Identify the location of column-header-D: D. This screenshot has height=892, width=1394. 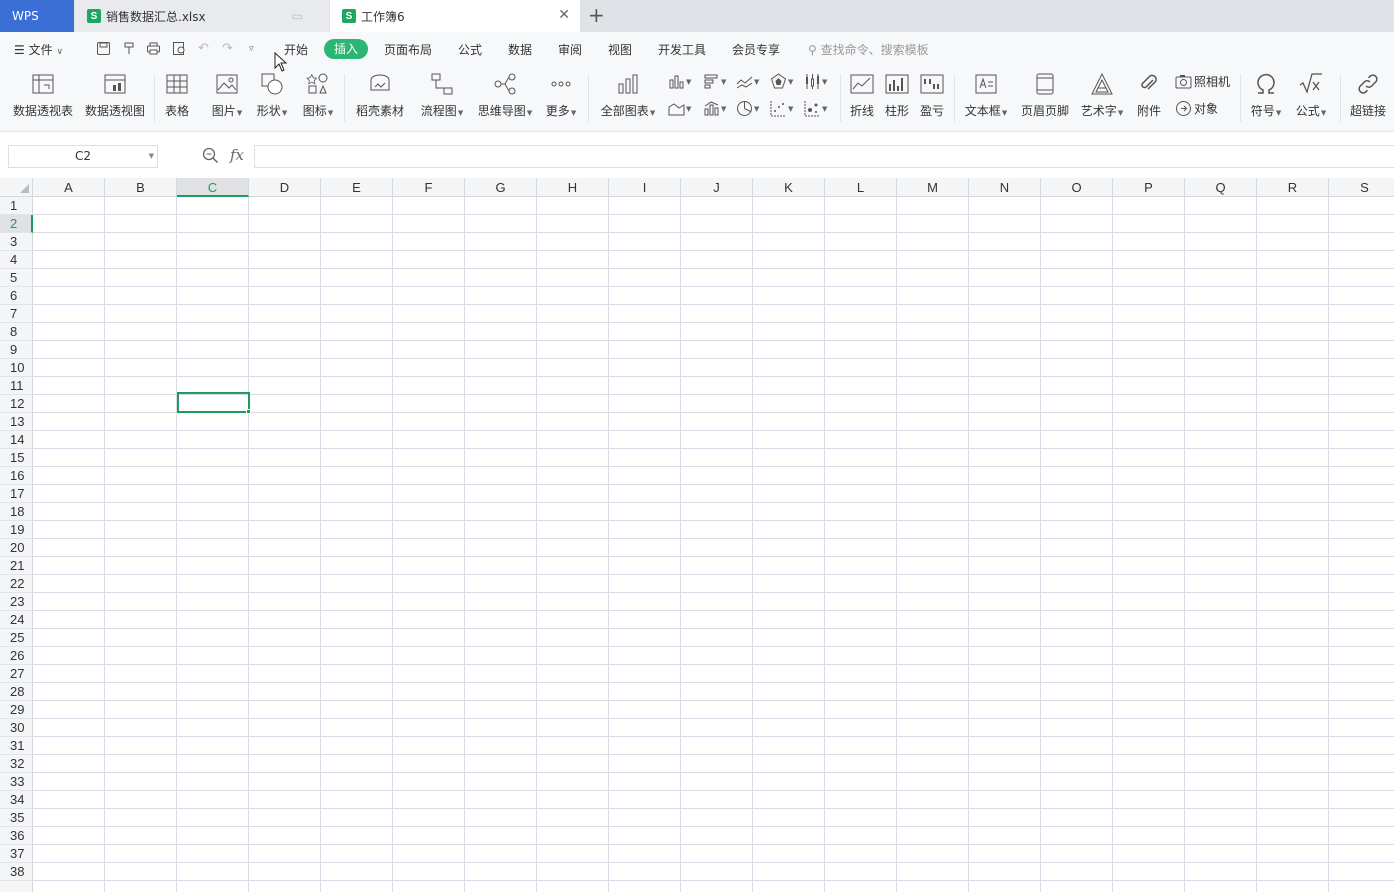
(285, 187).